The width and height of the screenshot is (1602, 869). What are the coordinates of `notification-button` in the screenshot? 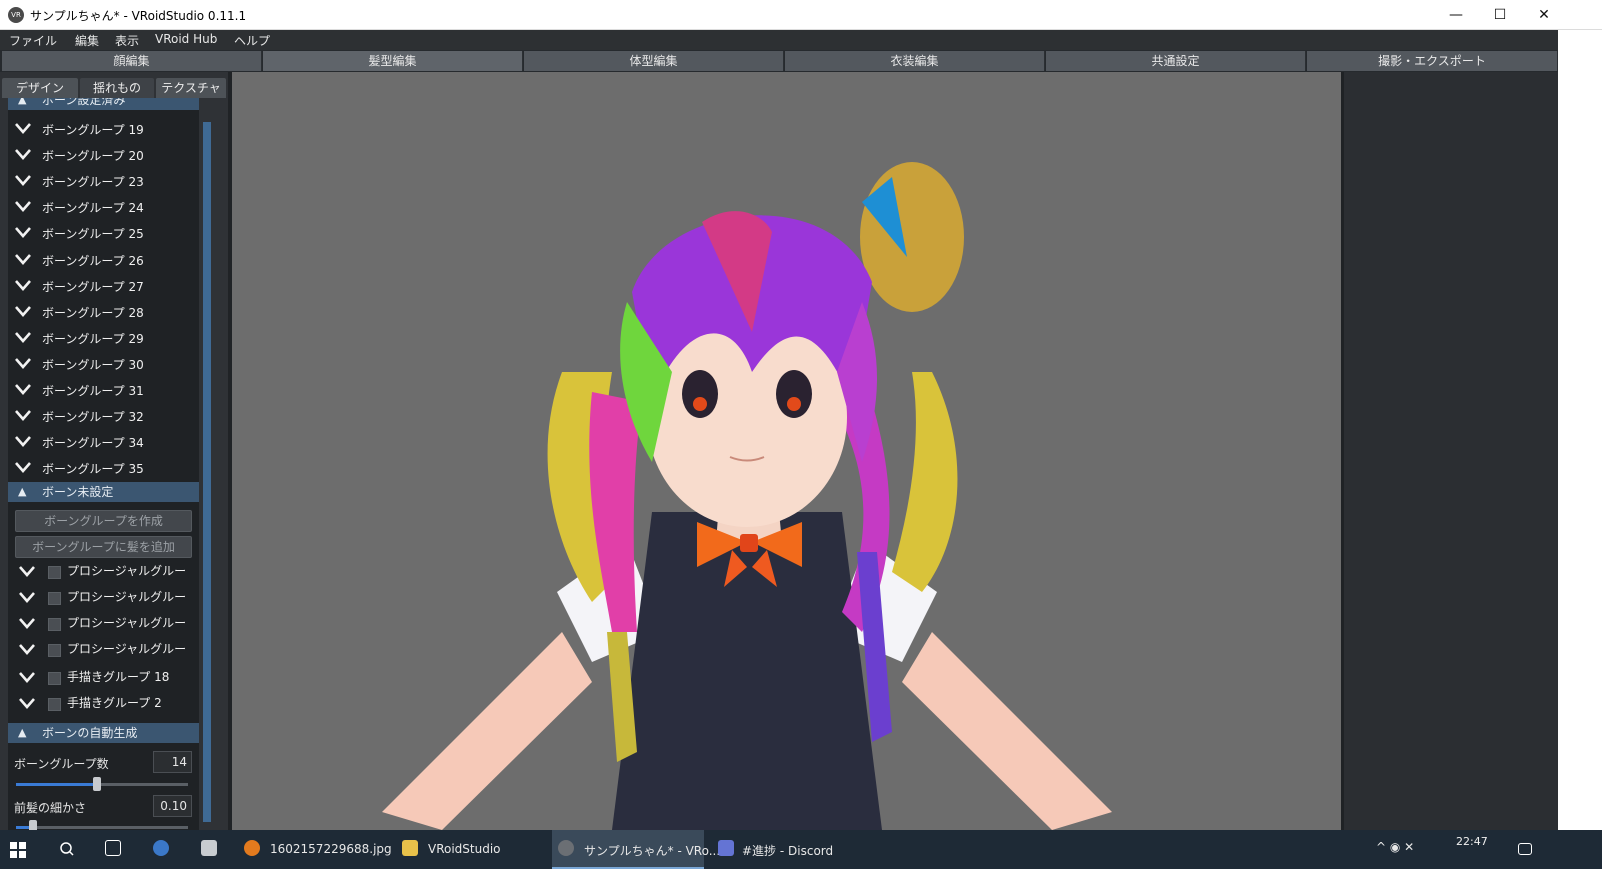 It's located at (1525, 849).